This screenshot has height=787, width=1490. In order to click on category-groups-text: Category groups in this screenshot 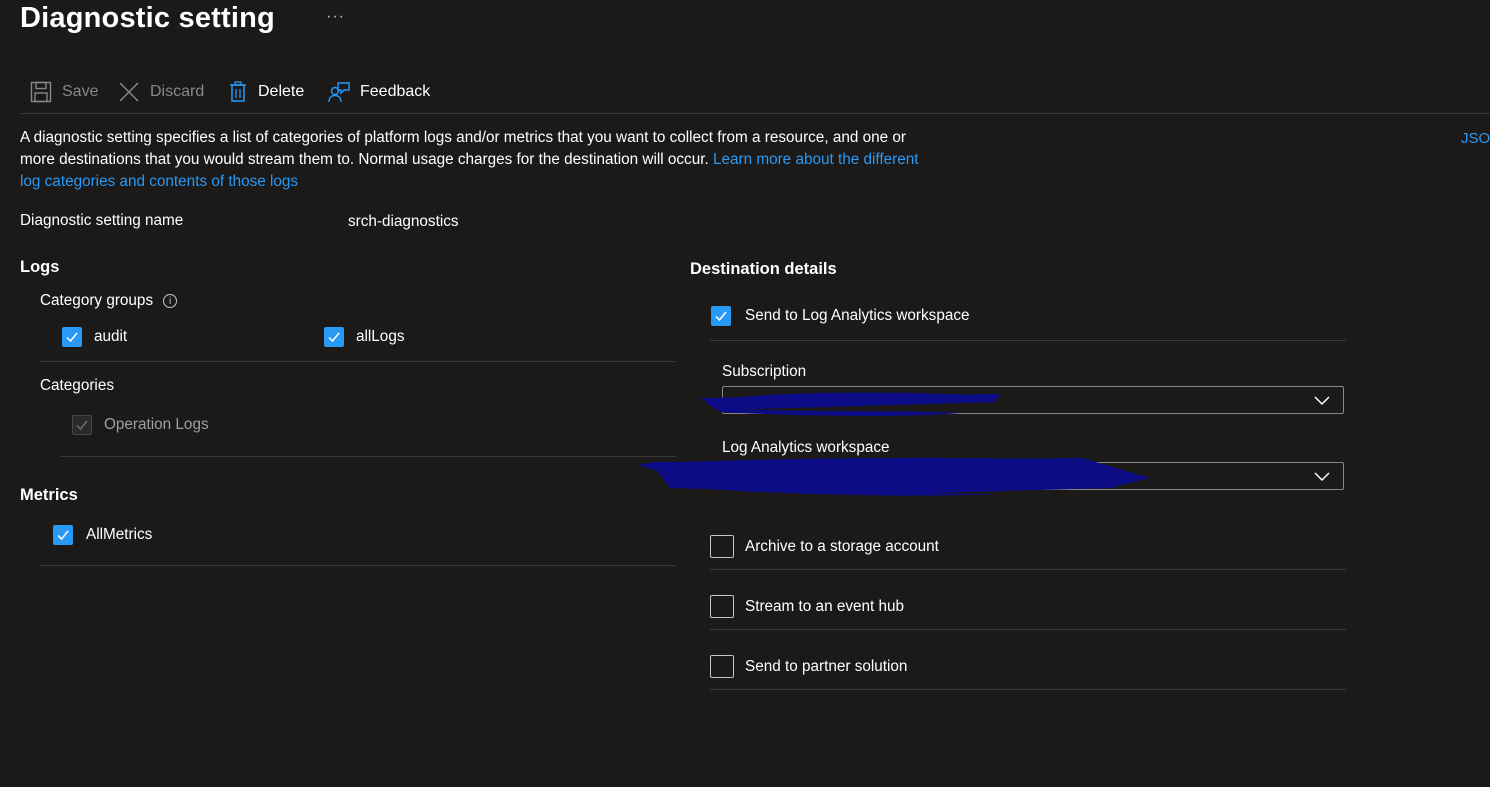, I will do `click(97, 300)`.